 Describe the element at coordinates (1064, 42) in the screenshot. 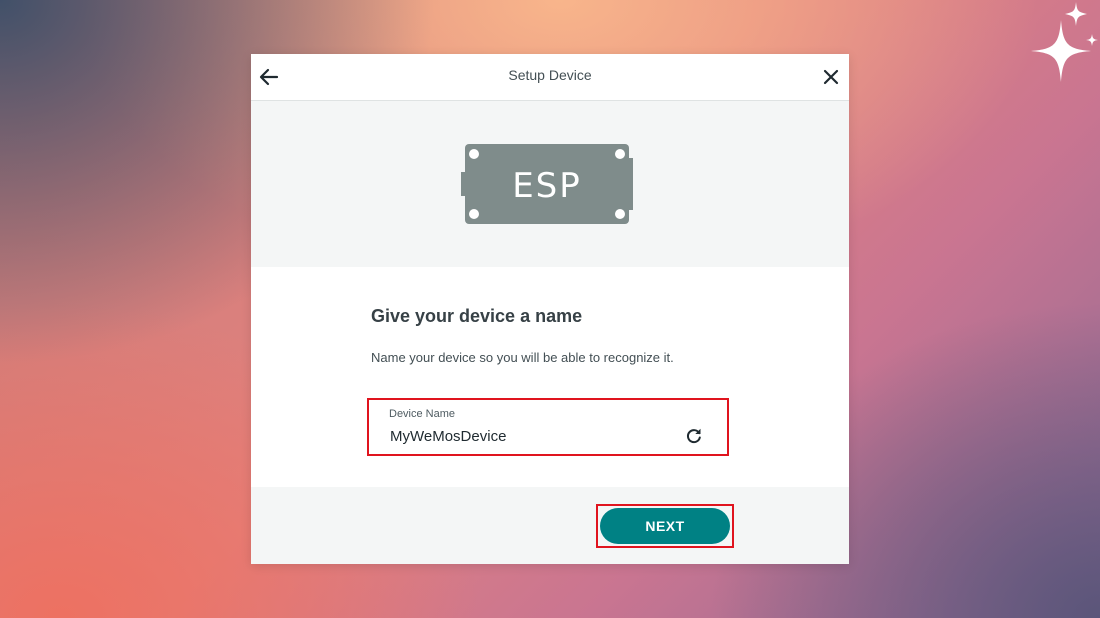

I see `sparkle-decoration` at that location.